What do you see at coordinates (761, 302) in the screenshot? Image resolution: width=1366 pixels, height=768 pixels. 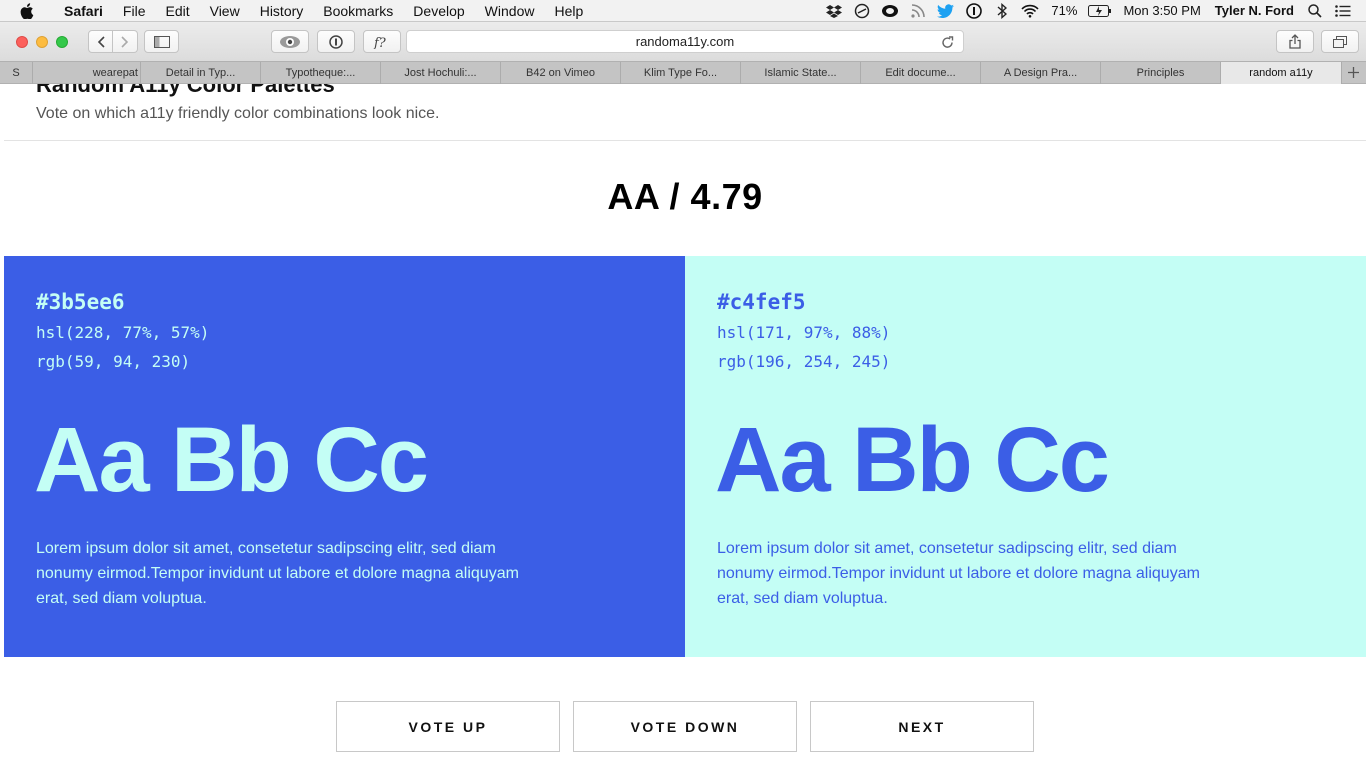 I see `swatch-hex: #c4fef5` at bounding box center [761, 302].